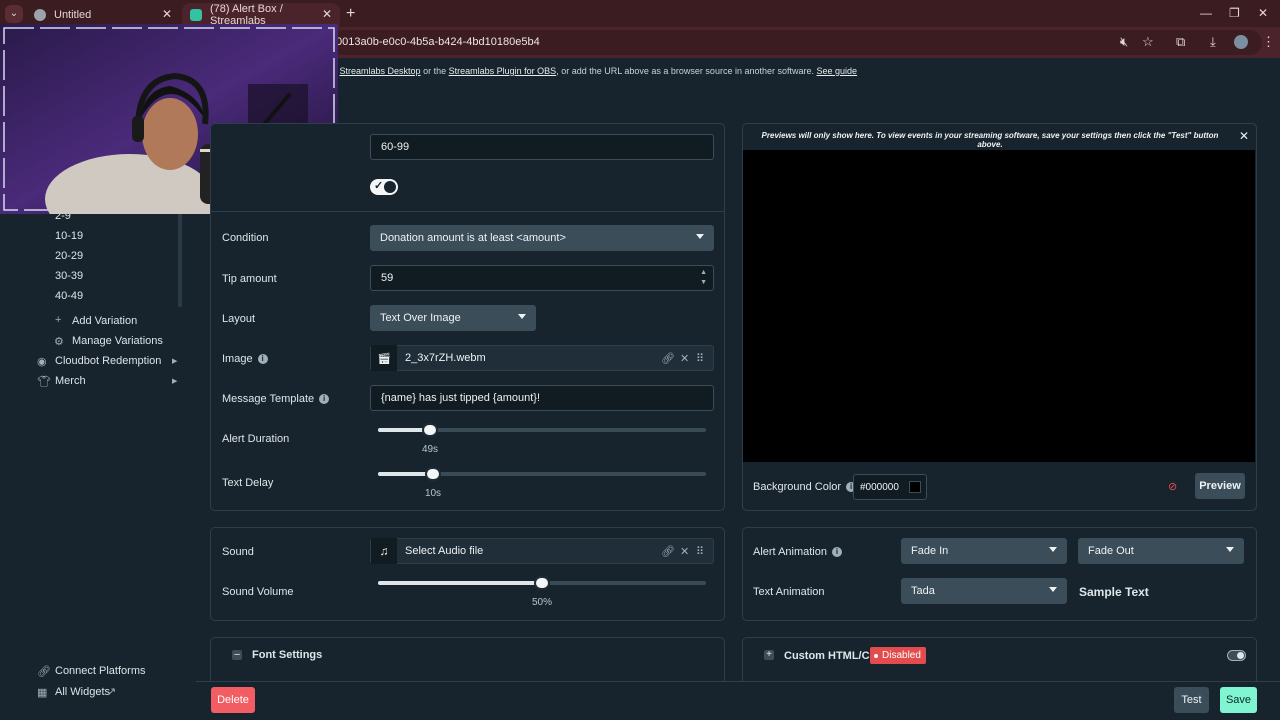 Image resolution: width=1280 pixels, height=720 pixels. What do you see at coordinates (1263, 13) in the screenshot?
I see `close-window-icon: ✕` at bounding box center [1263, 13].